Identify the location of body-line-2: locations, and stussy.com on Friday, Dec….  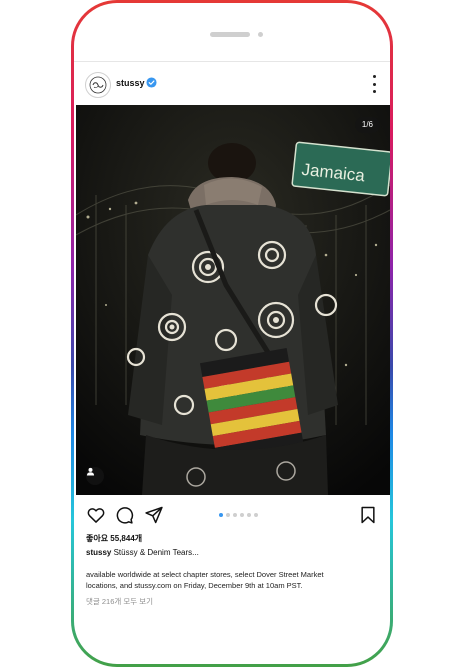
(194, 585).